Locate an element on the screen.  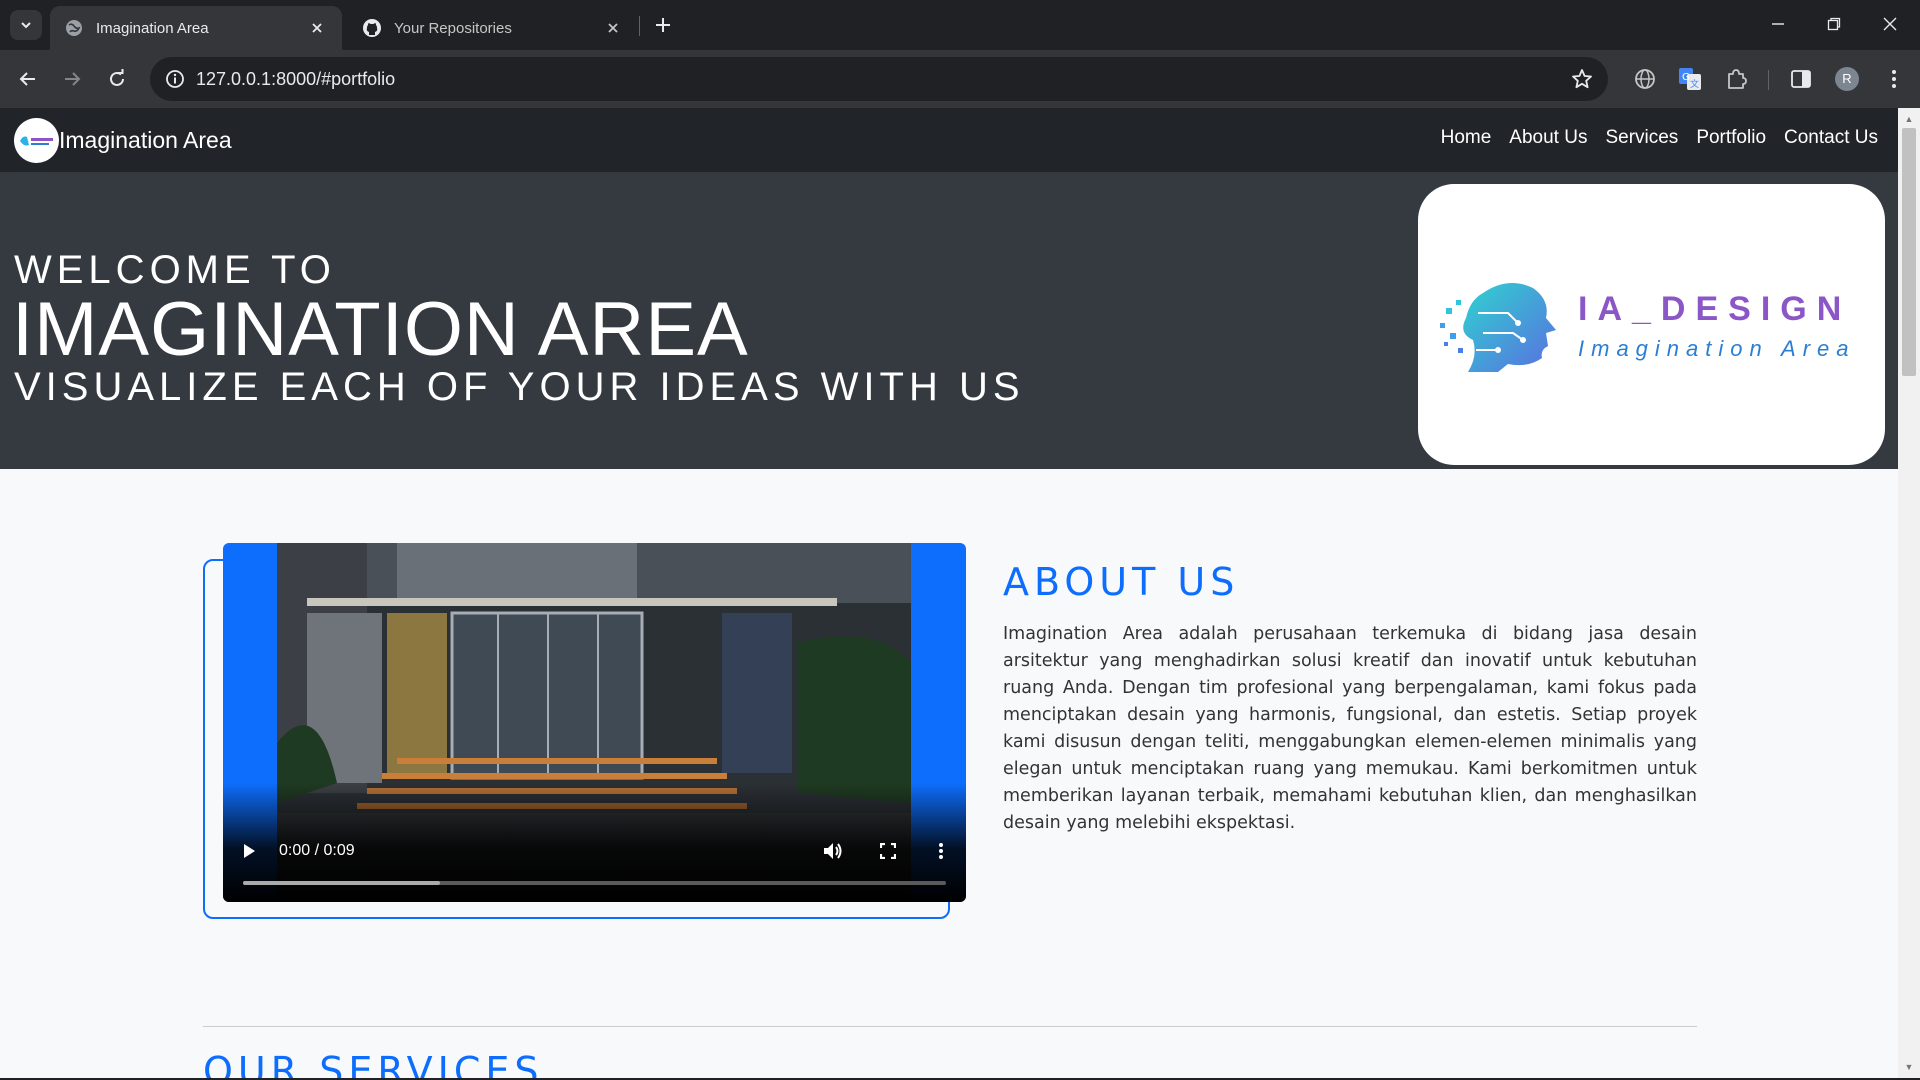
forward-button is located at coordinates (72, 79).